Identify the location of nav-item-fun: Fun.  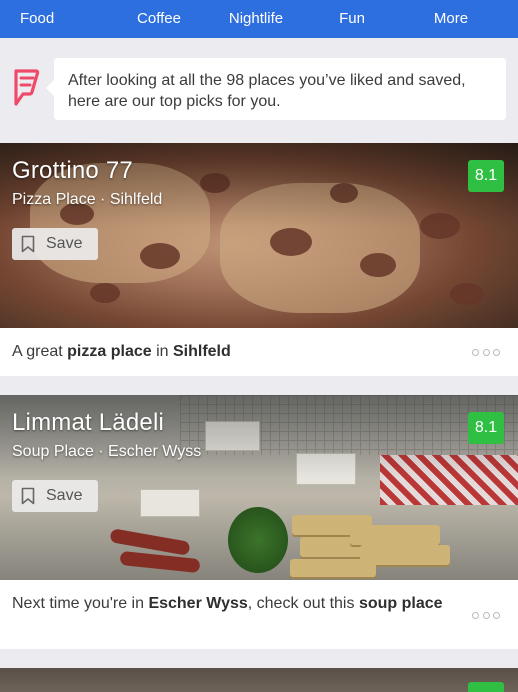
(352, 19).